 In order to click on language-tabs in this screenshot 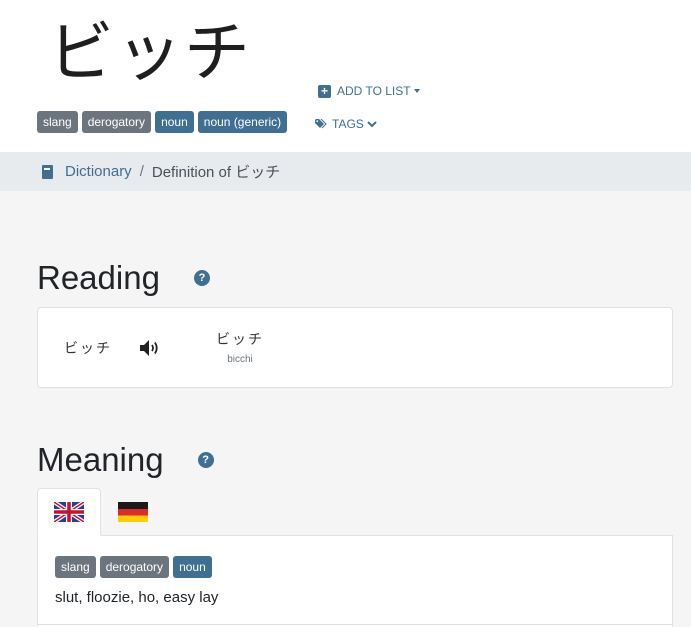, I will do `click(101, 512)`.